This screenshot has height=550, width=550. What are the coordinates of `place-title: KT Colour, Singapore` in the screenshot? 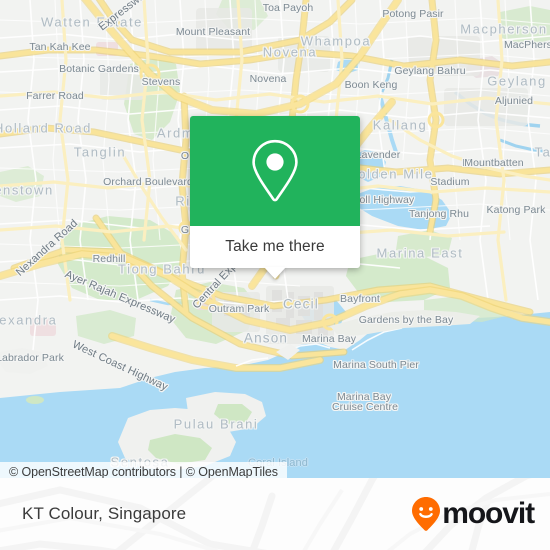 It's located at (104, 514).